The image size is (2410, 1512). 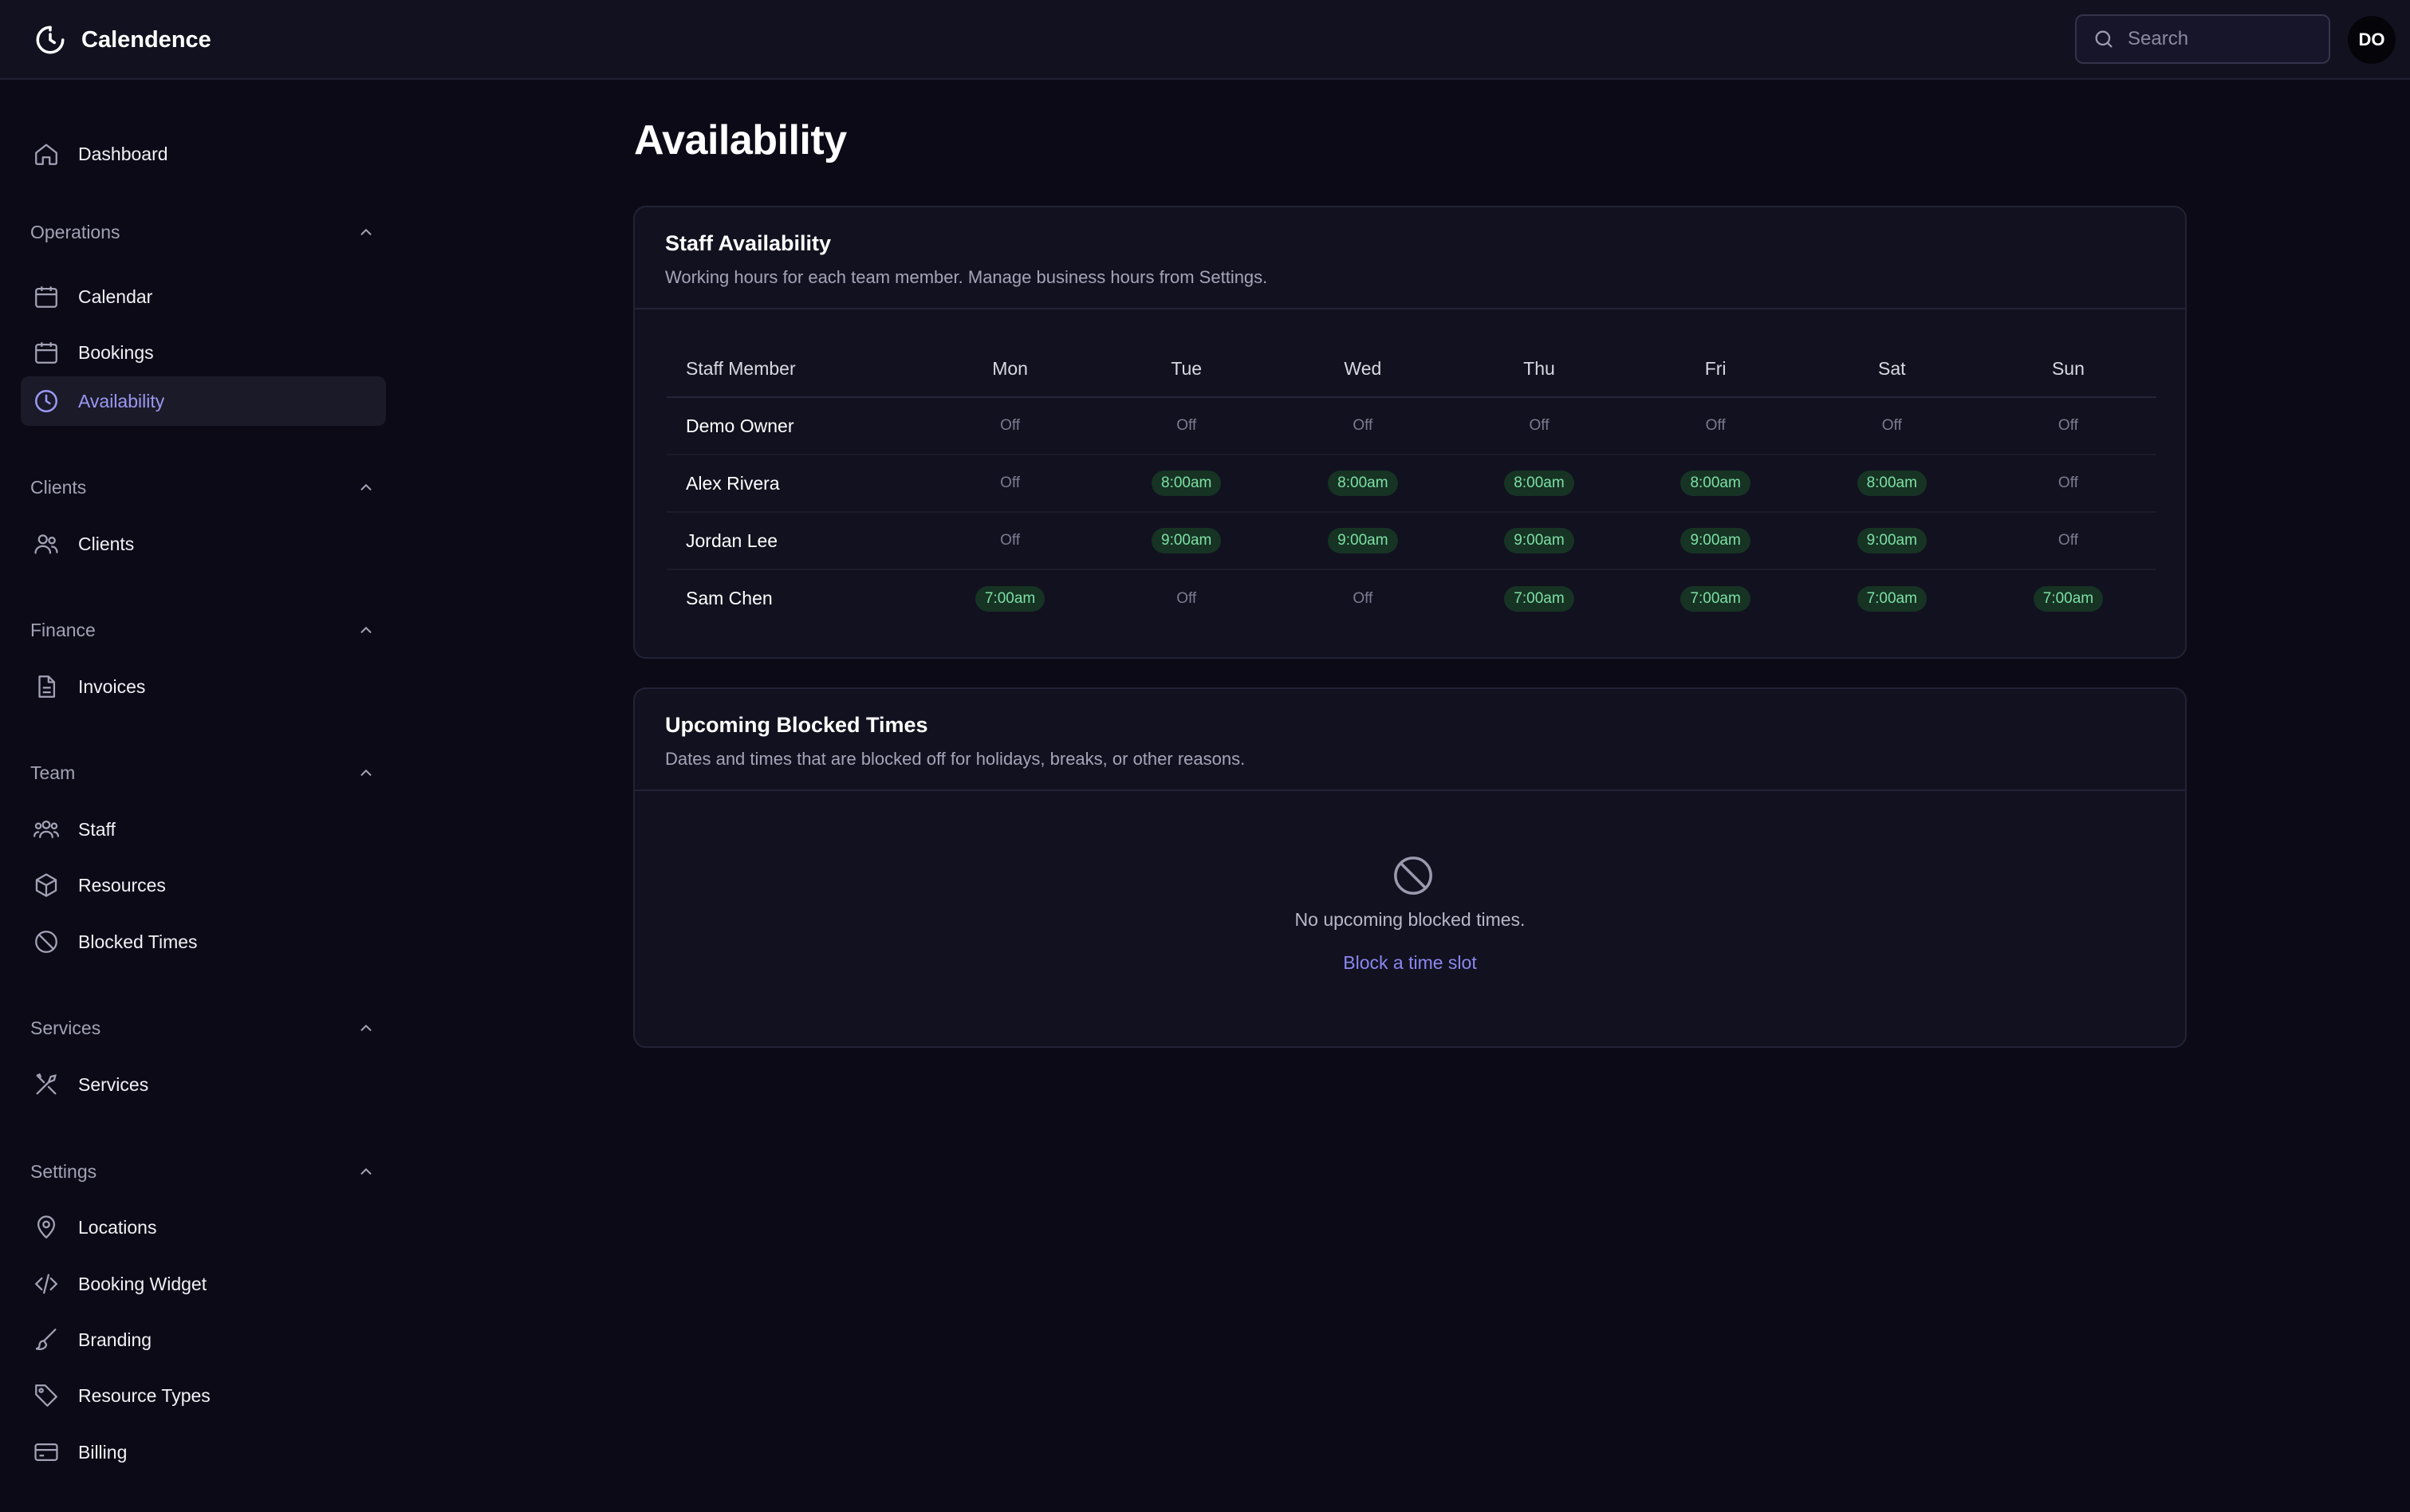 I want to click on section-settings: Settings, so click(x=202, y=1171).